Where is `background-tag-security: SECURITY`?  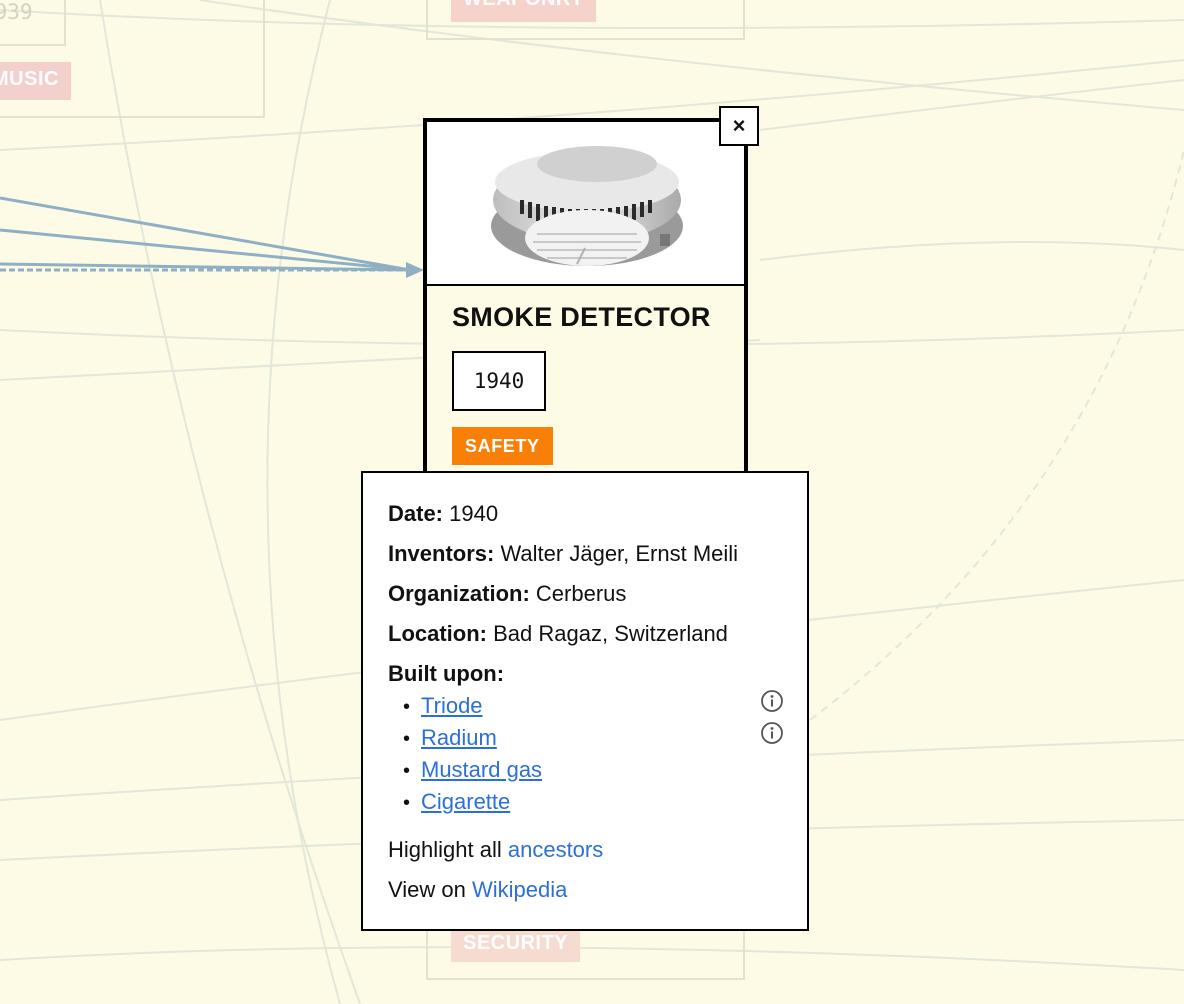 background-tag-security: SECURITY is located at coordinates (516, 944).